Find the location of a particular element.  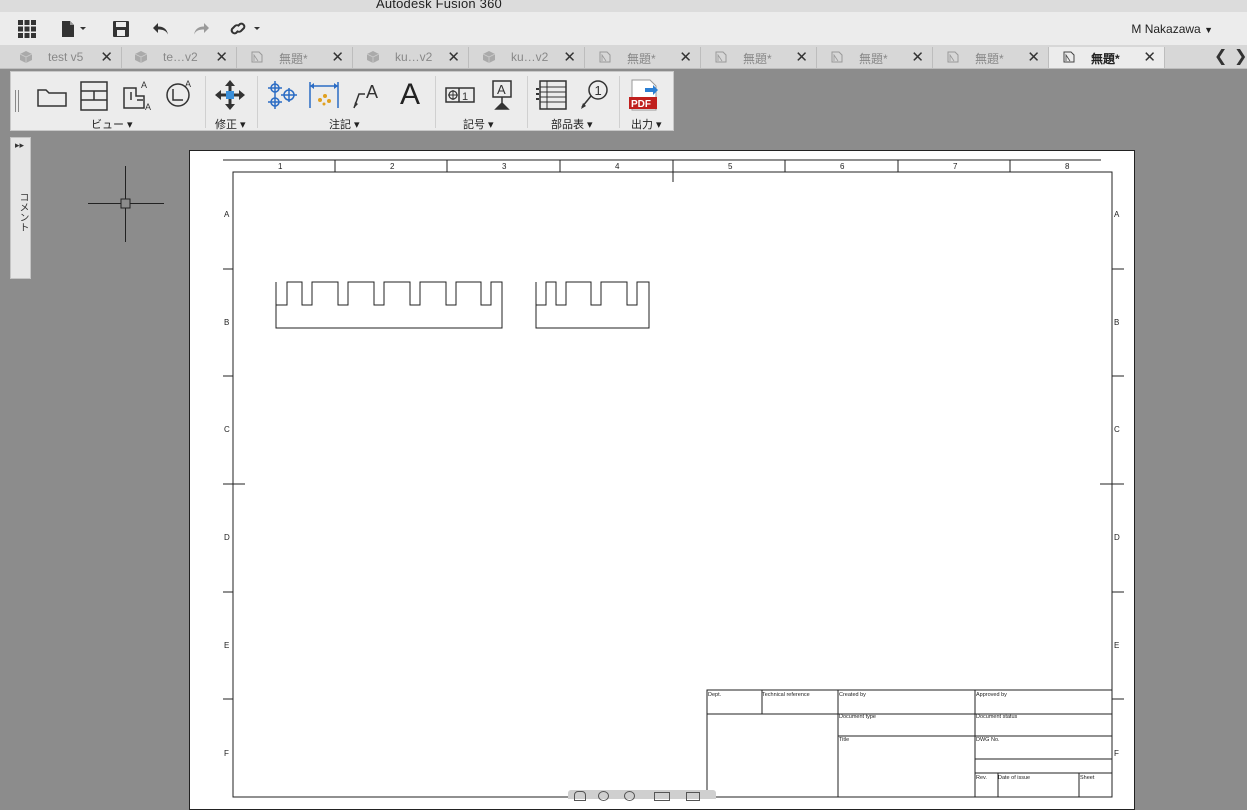

ribbon-group-bom: 部品表 ▾ is located at coordinates (572, 124).